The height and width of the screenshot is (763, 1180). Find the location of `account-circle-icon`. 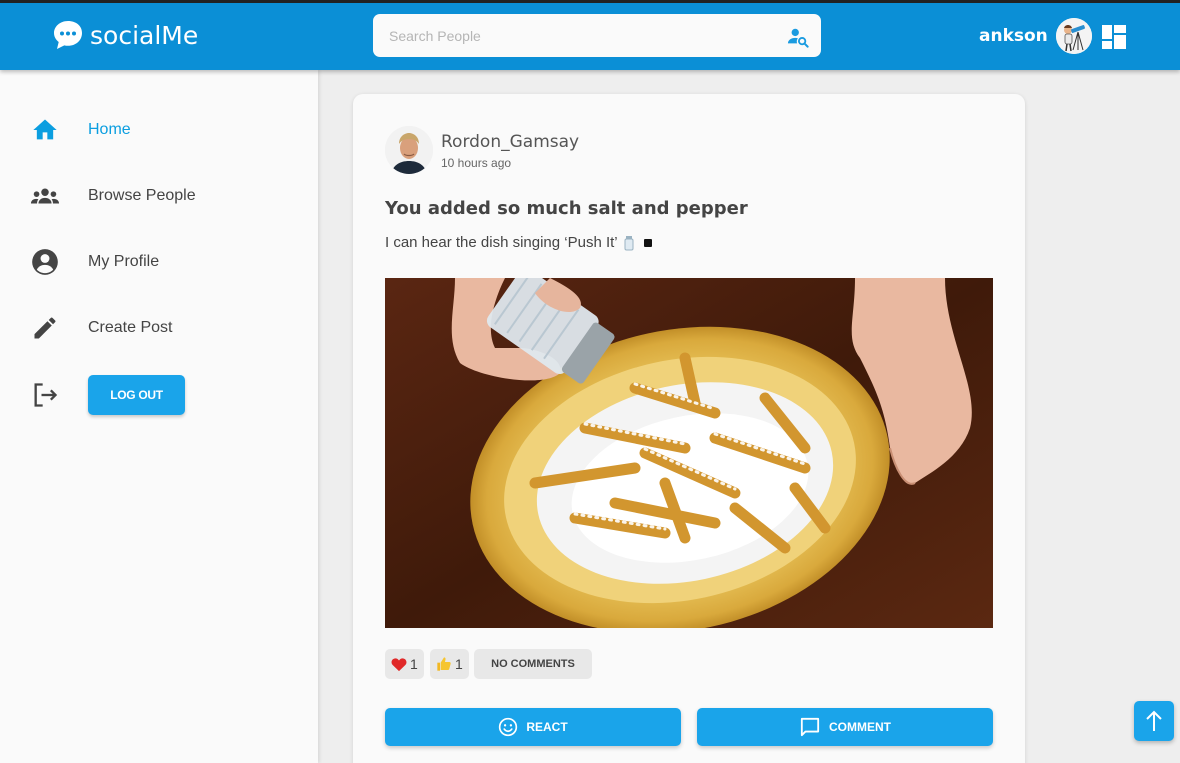

account-circle-icon is located at coordinates (45, 262).